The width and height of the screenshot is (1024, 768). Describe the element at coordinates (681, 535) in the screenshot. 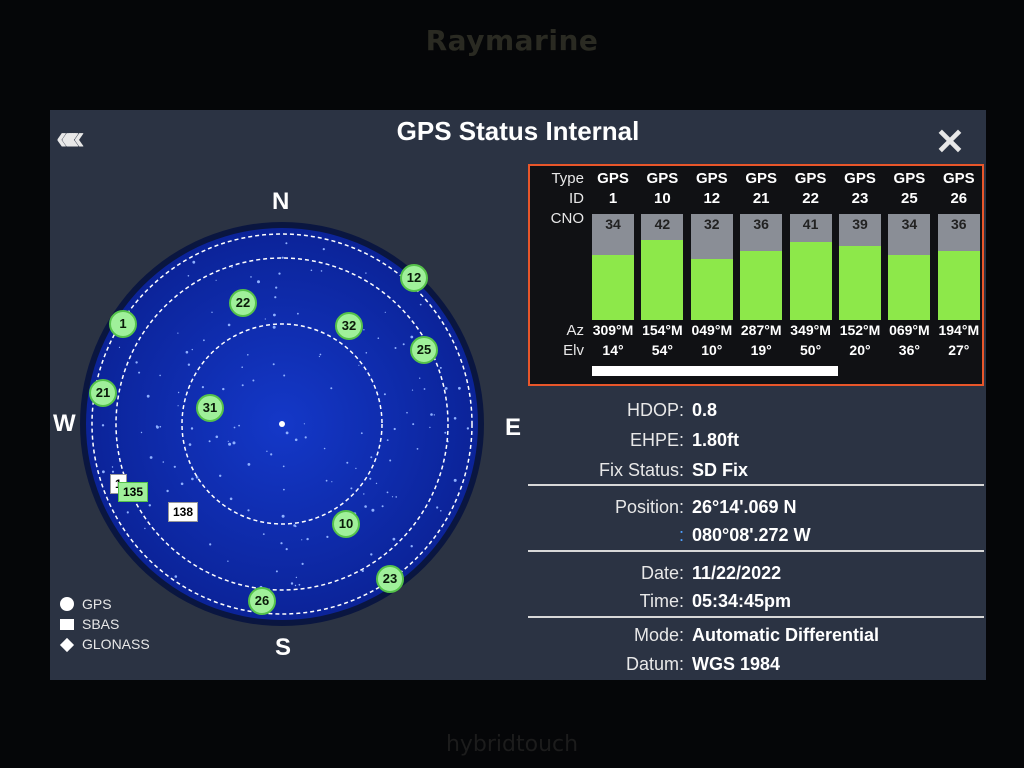

I see `longitude-label: :` at that location.